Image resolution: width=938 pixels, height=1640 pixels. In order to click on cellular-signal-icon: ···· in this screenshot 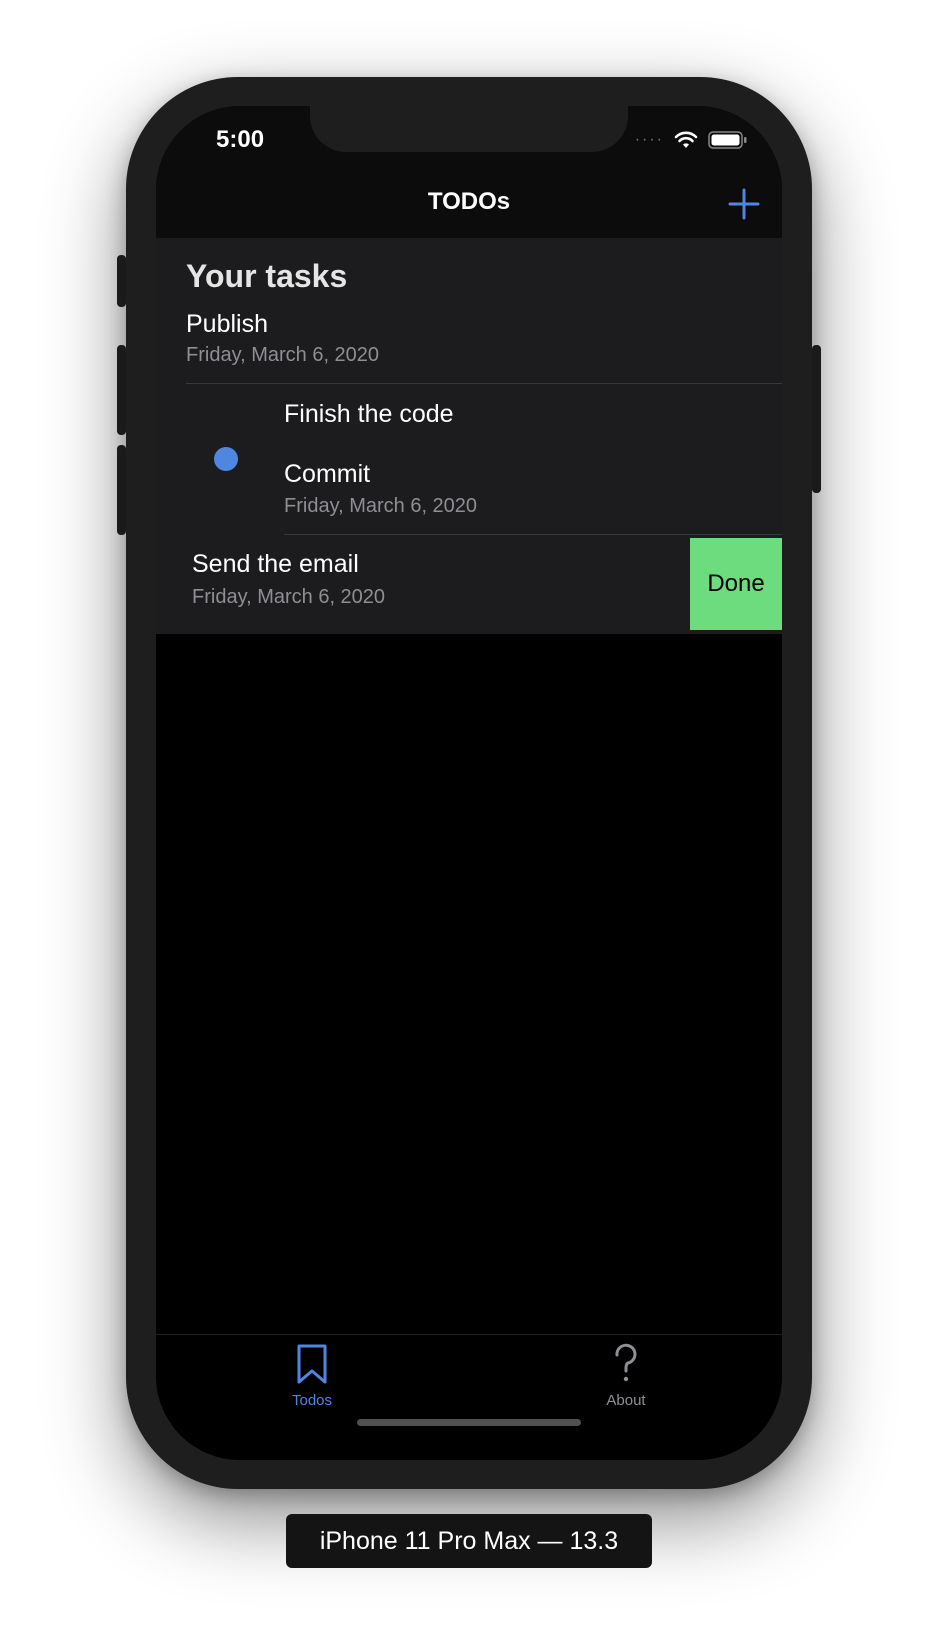, I will do `click(649, 139)`.